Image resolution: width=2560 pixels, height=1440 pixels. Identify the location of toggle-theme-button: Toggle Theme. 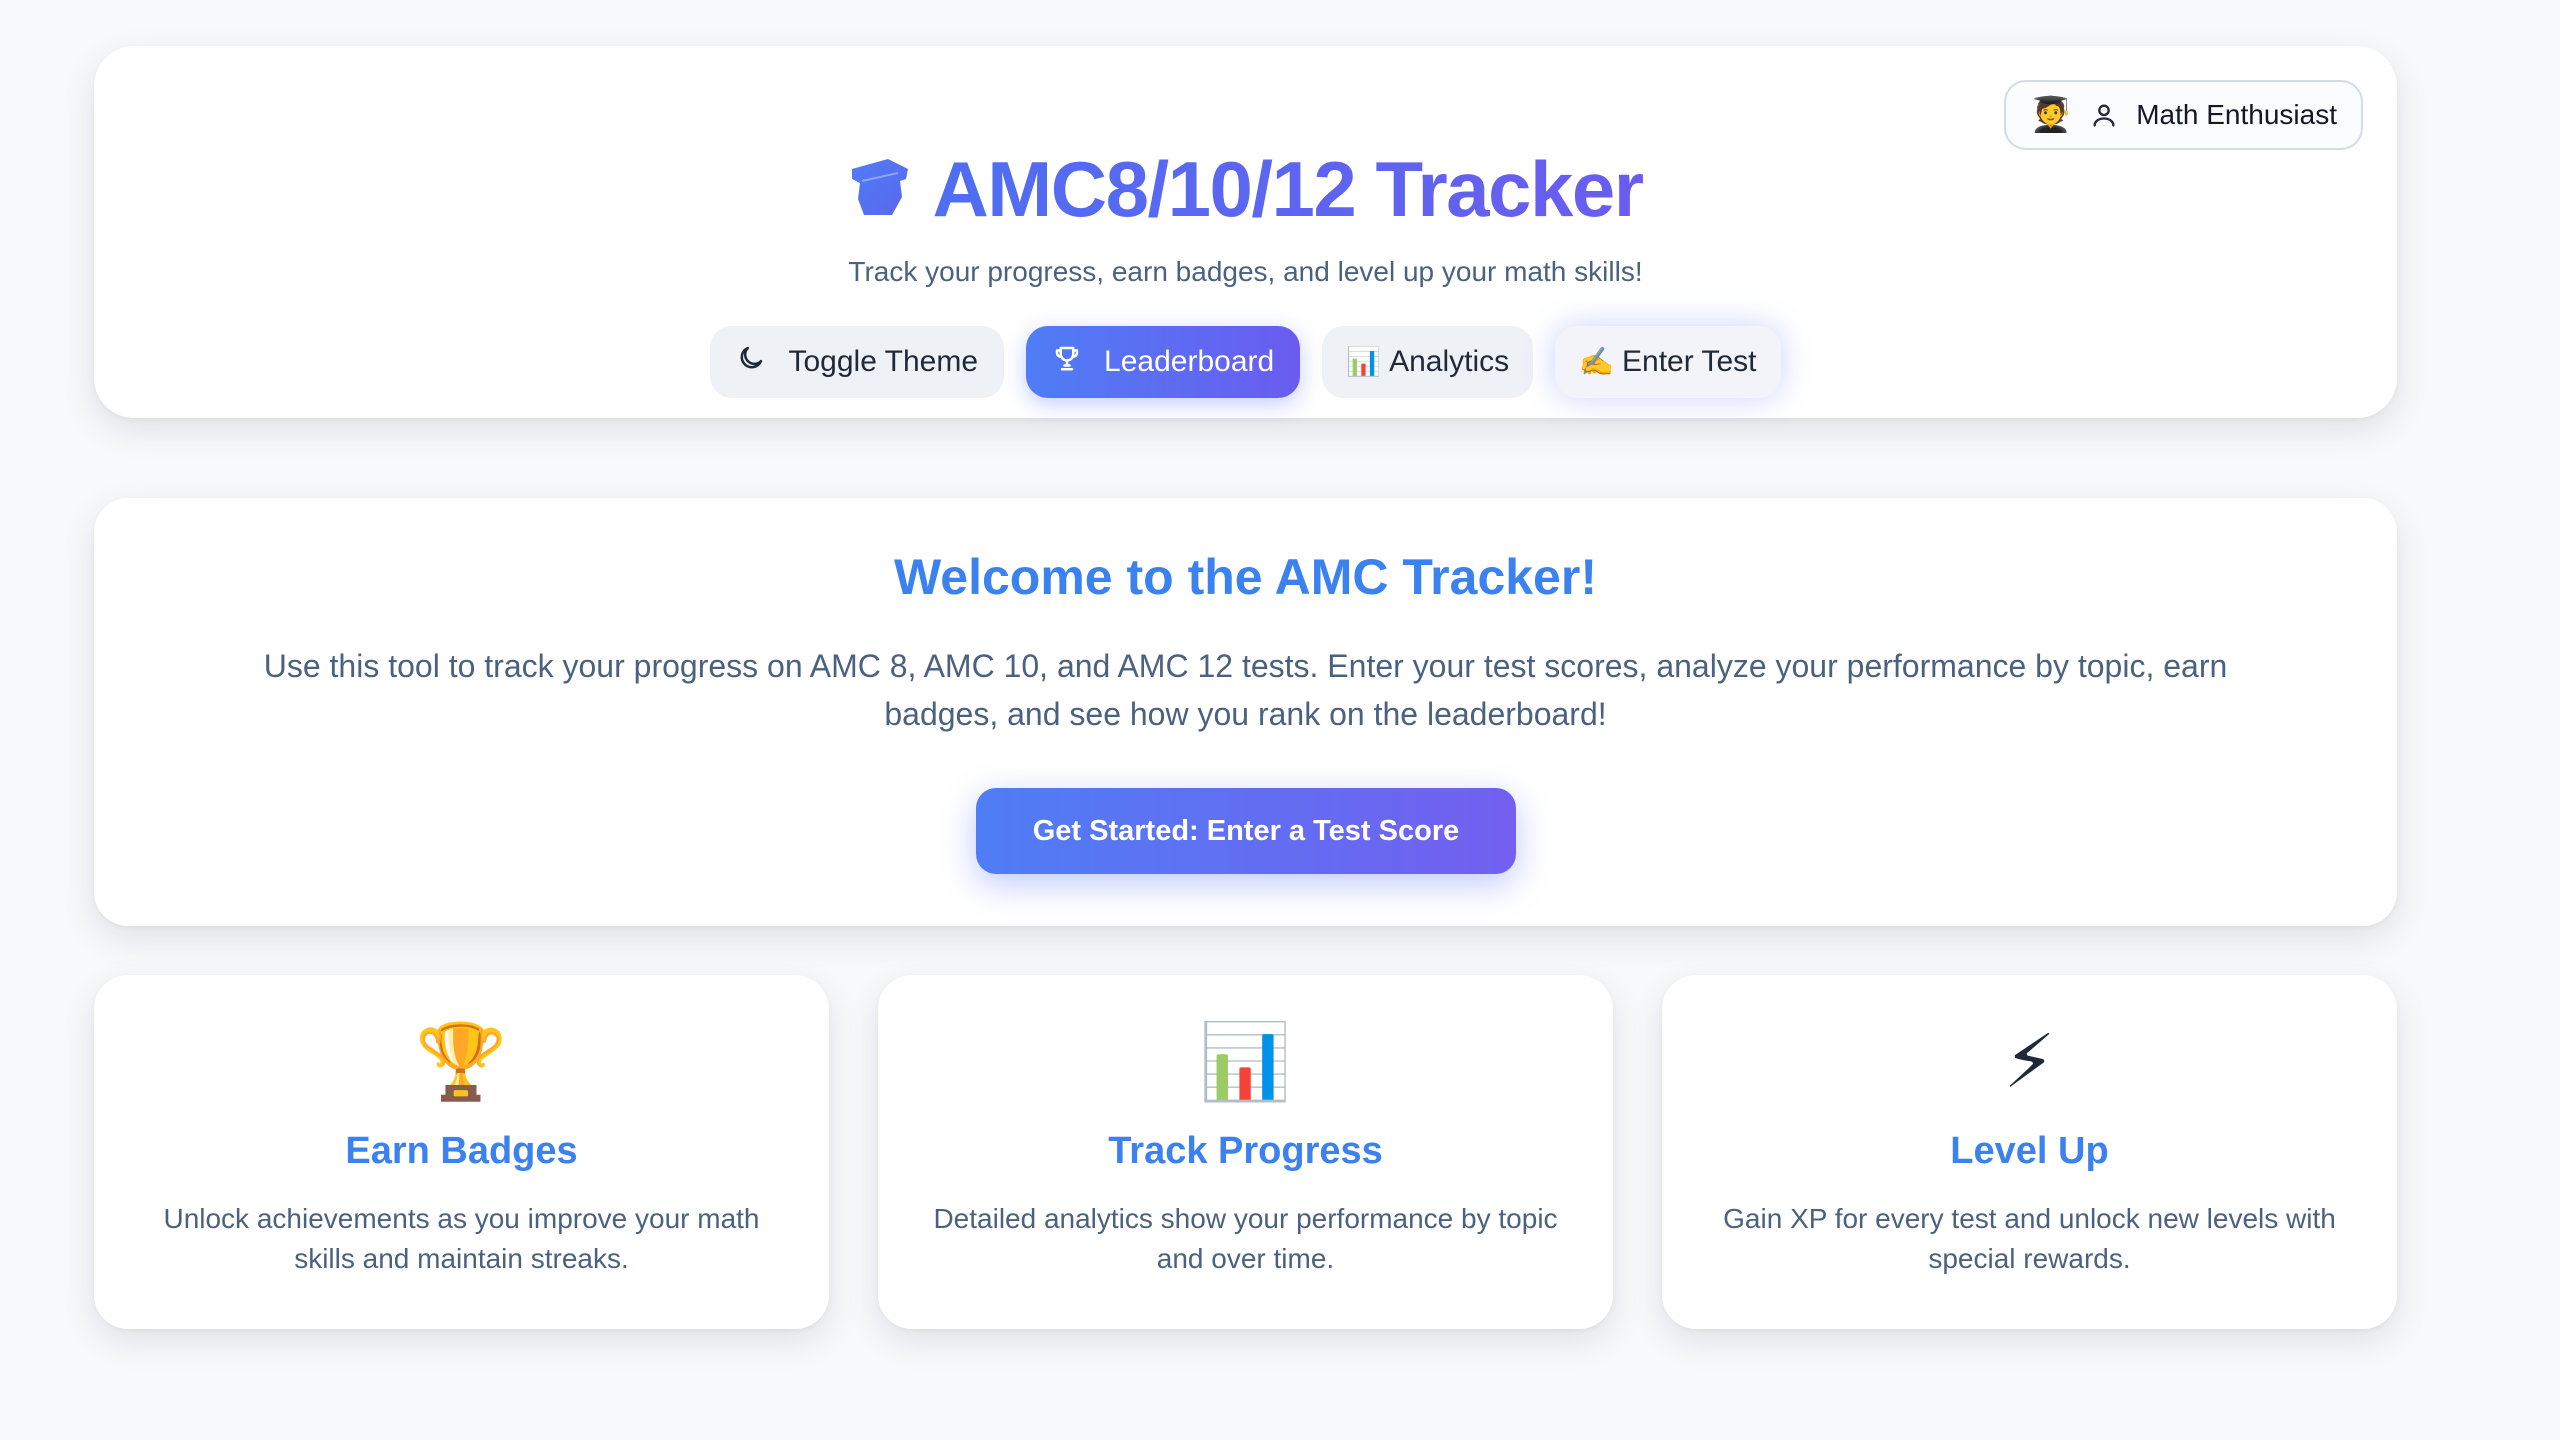
(857, 362).